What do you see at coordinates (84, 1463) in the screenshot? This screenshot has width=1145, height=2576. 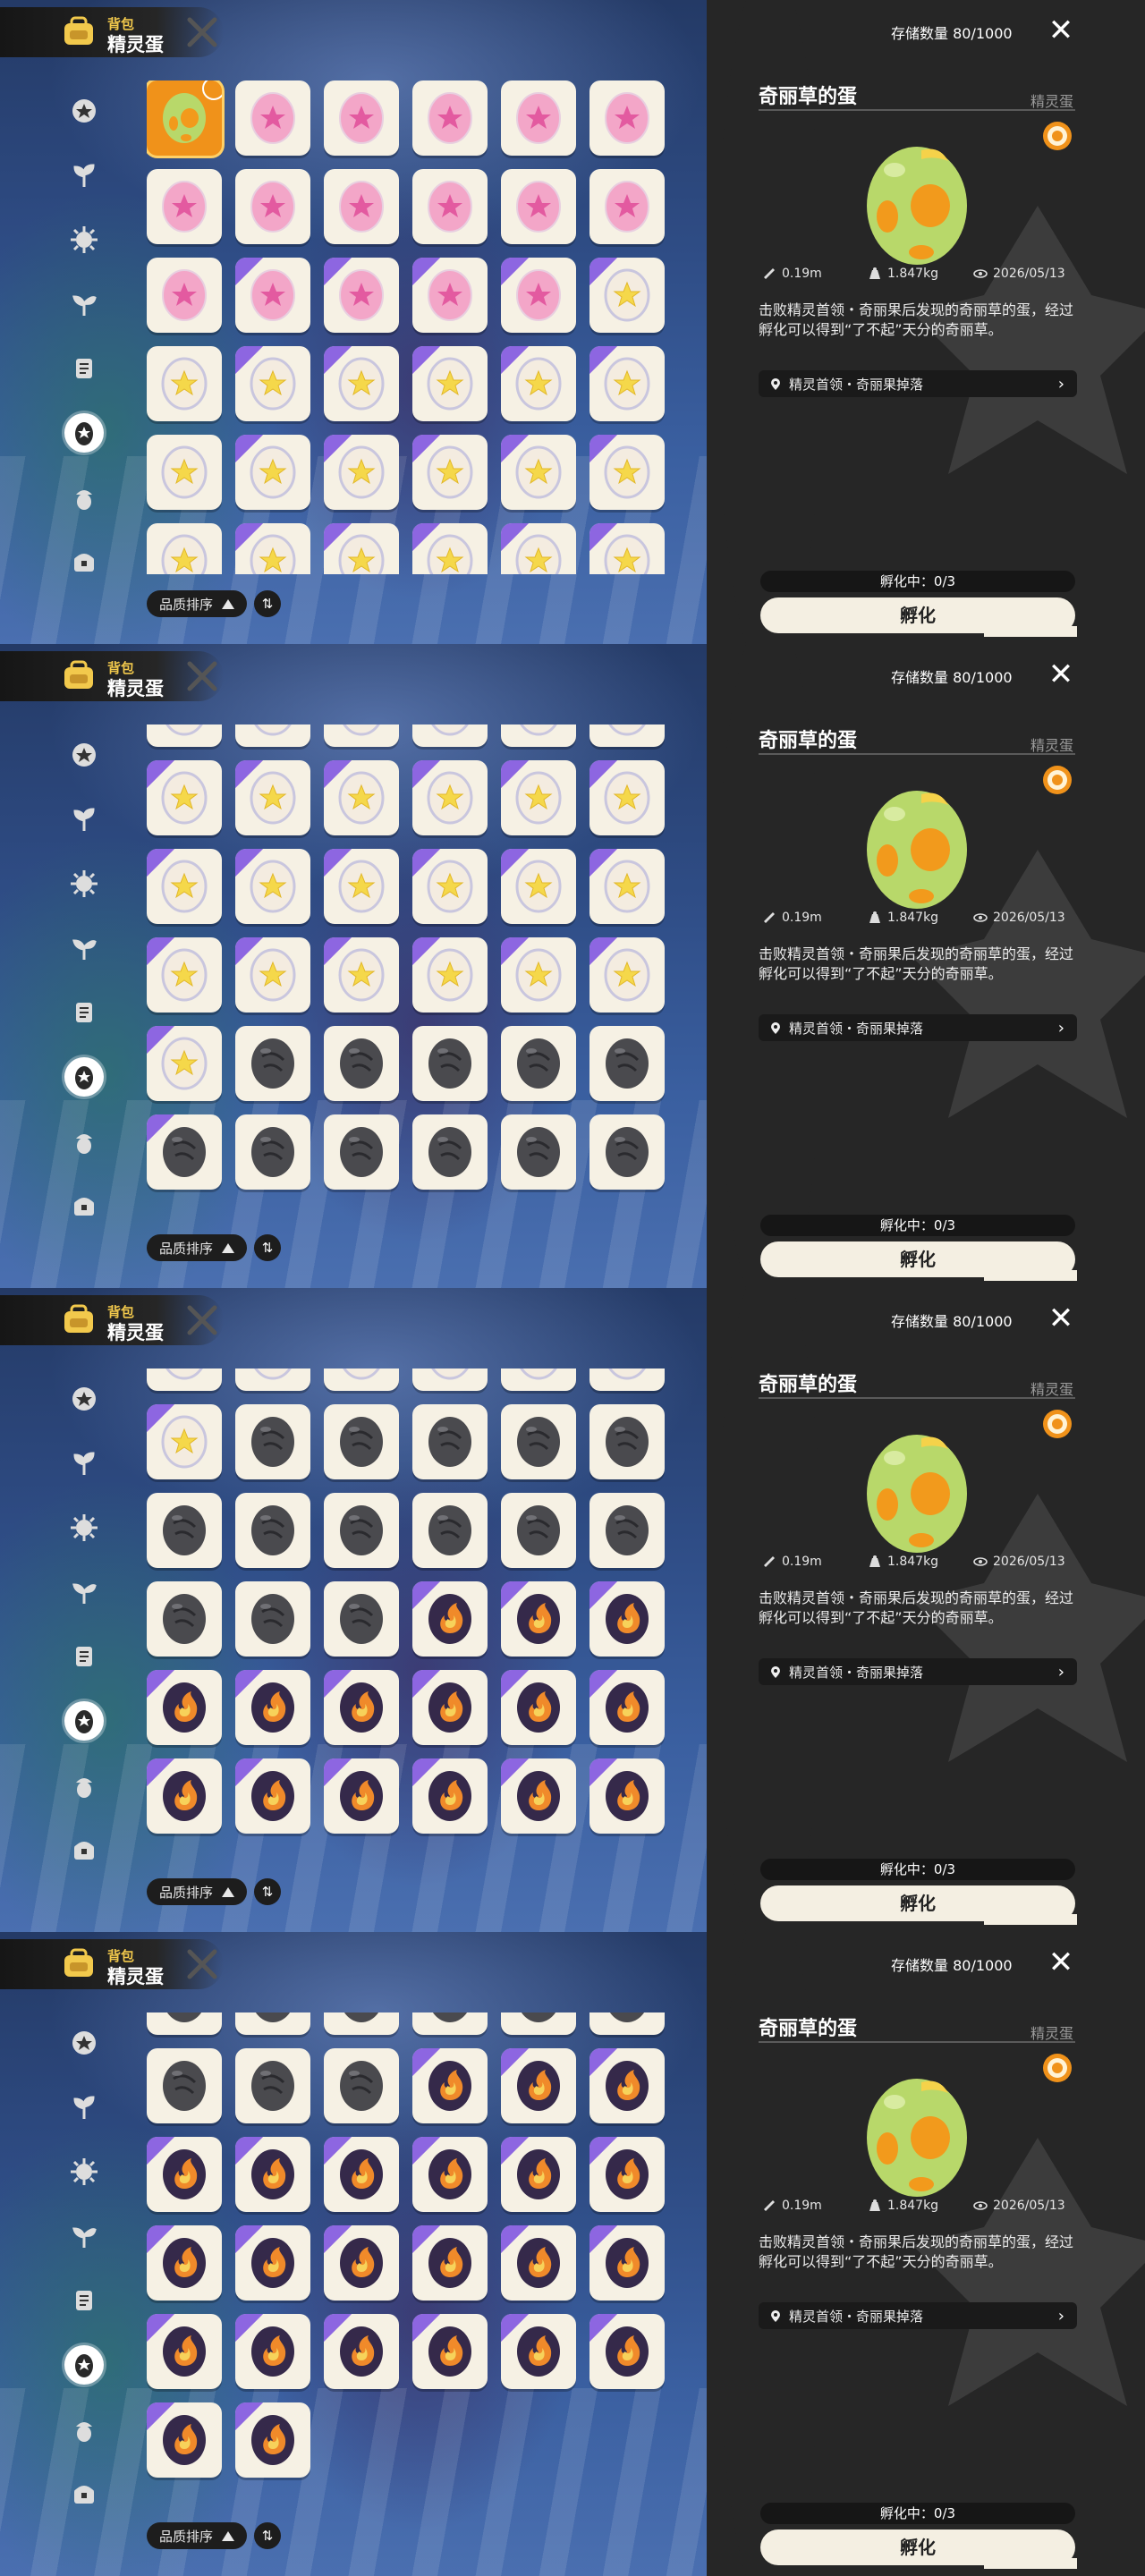 I see `leaf-sprout-icon` at bounding box center [84, 1463].